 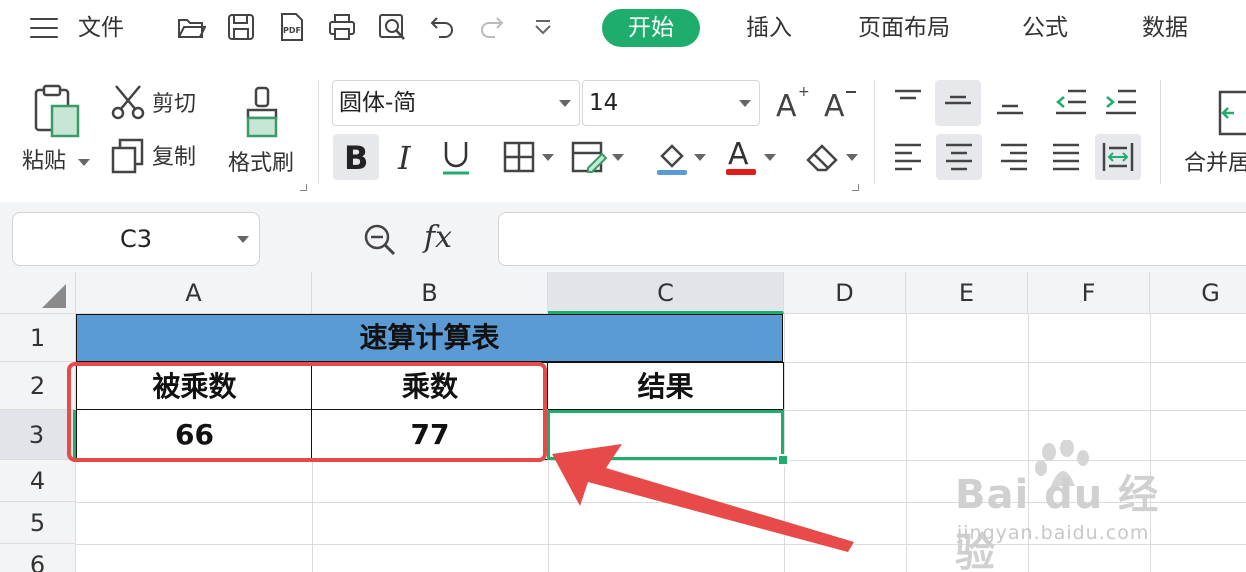 I want to click on watermark-main-text: Bai du 经验, so click(x=1057, y=522).